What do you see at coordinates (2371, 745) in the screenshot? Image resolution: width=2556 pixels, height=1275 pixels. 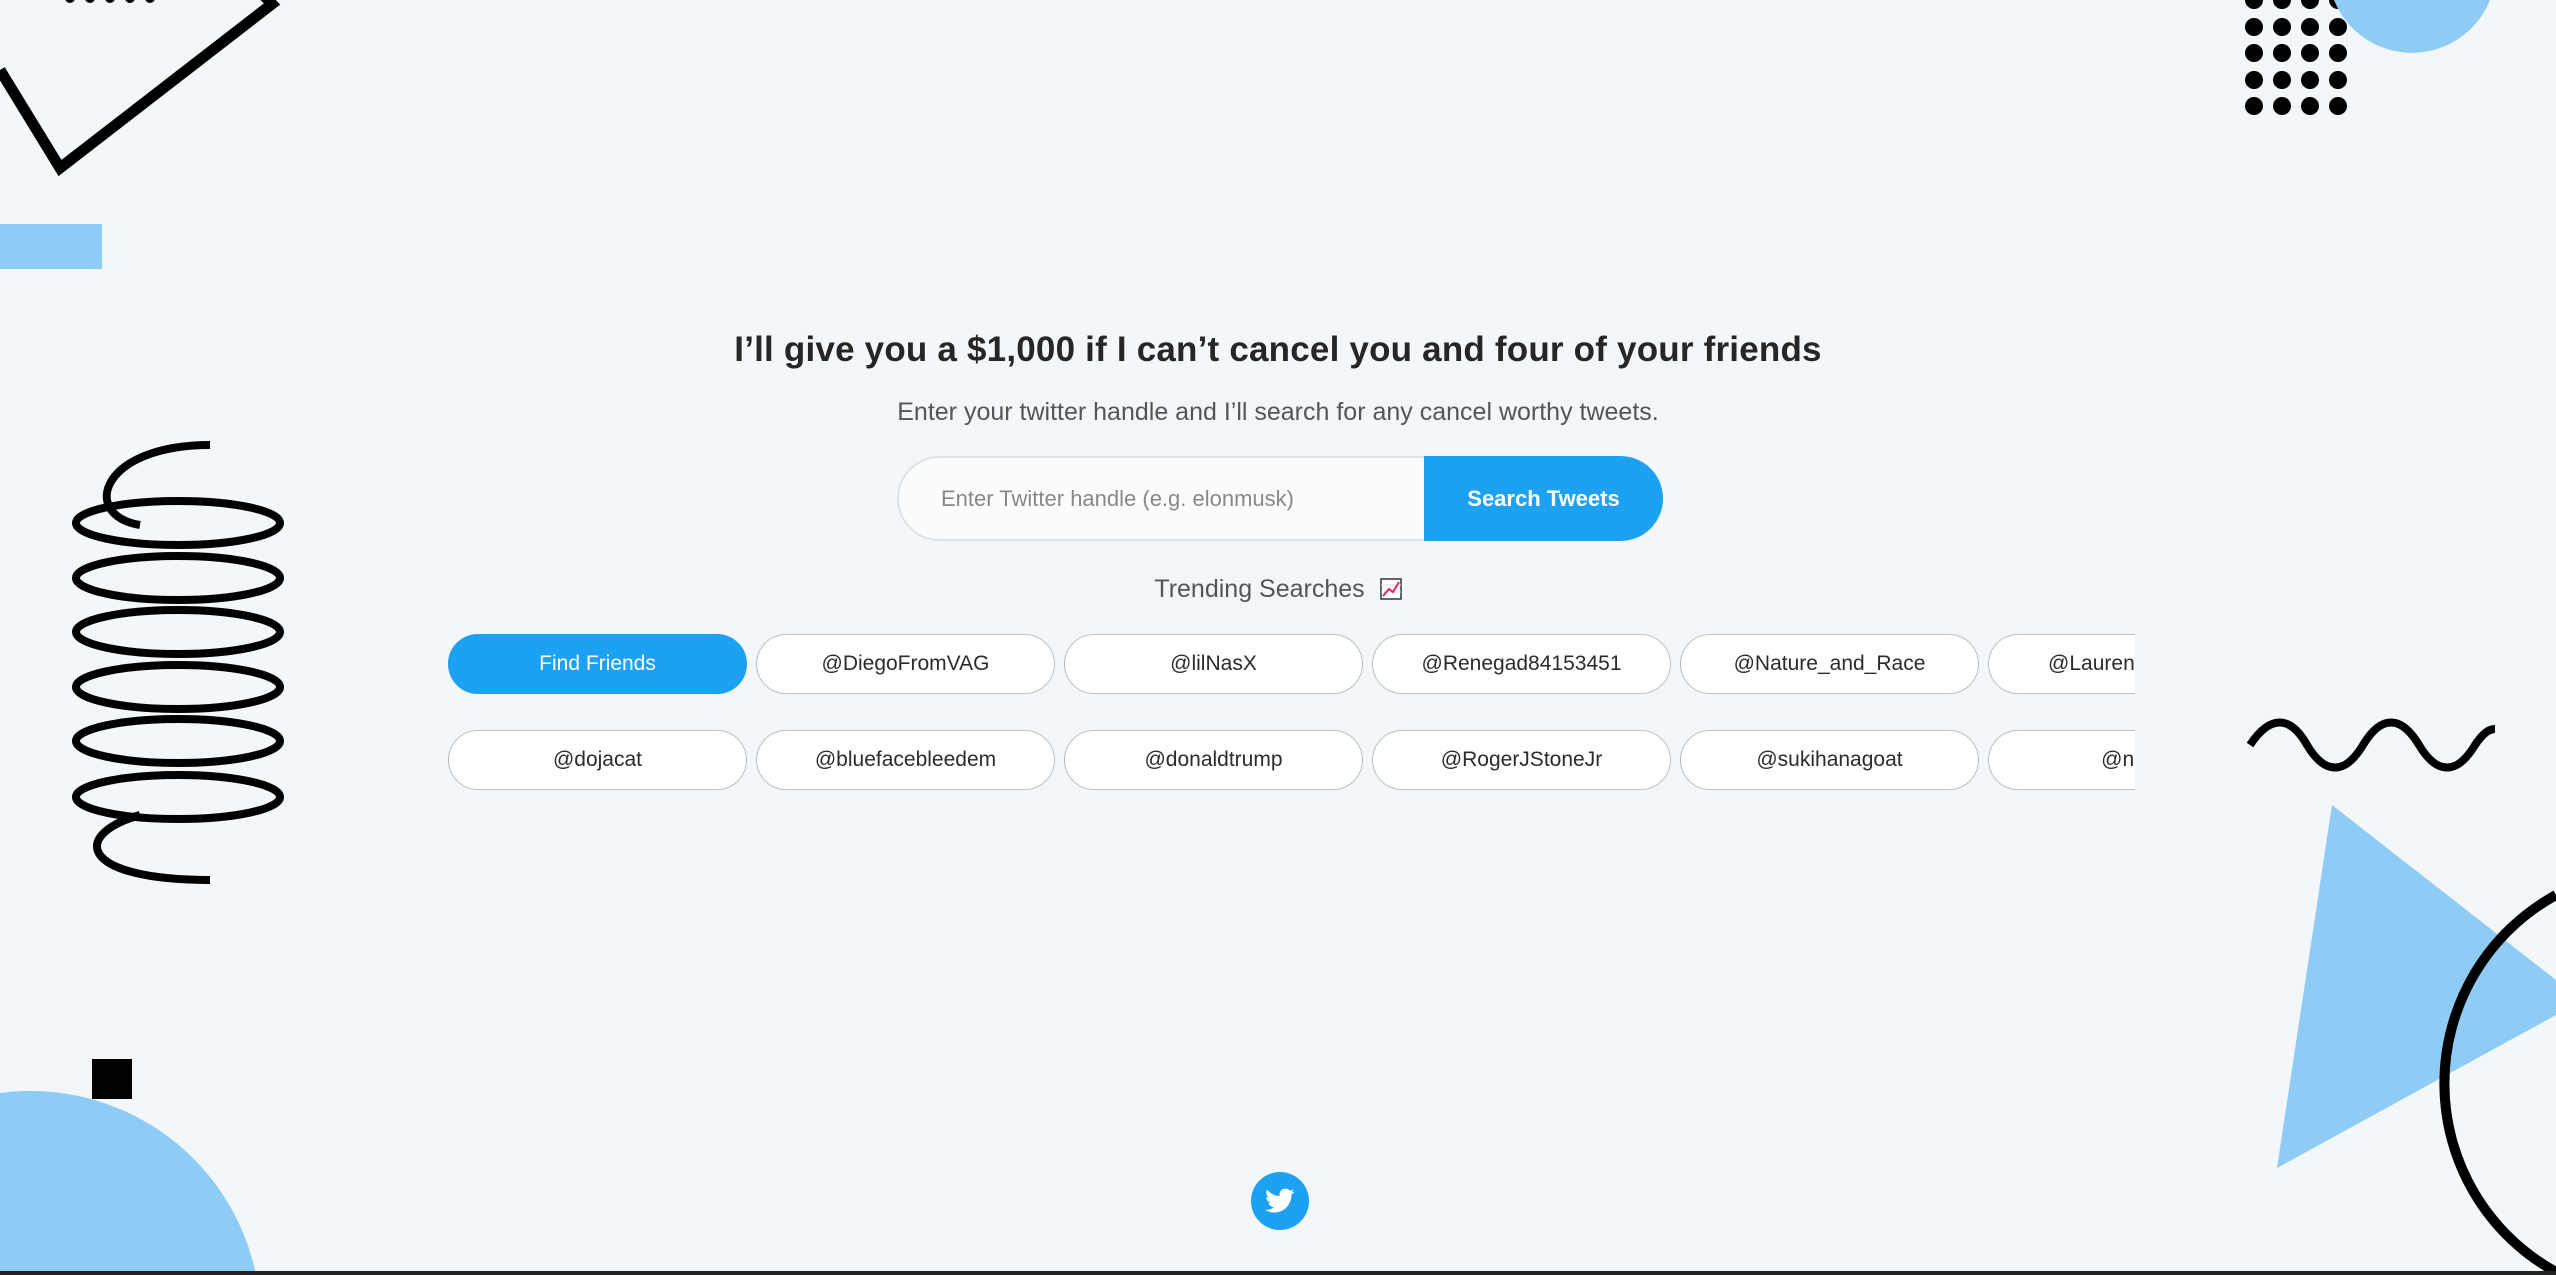 I see `decor-wave` at bounding box center [2371, 745].